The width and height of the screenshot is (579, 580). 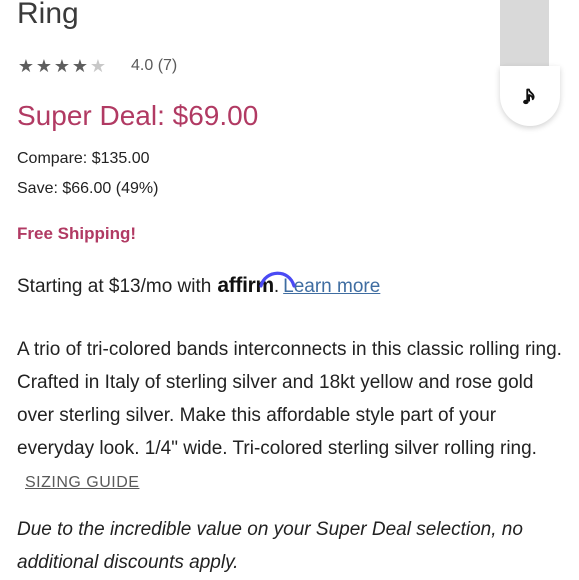 I want to click on product-title: Ring, so click(x=48, y=15).